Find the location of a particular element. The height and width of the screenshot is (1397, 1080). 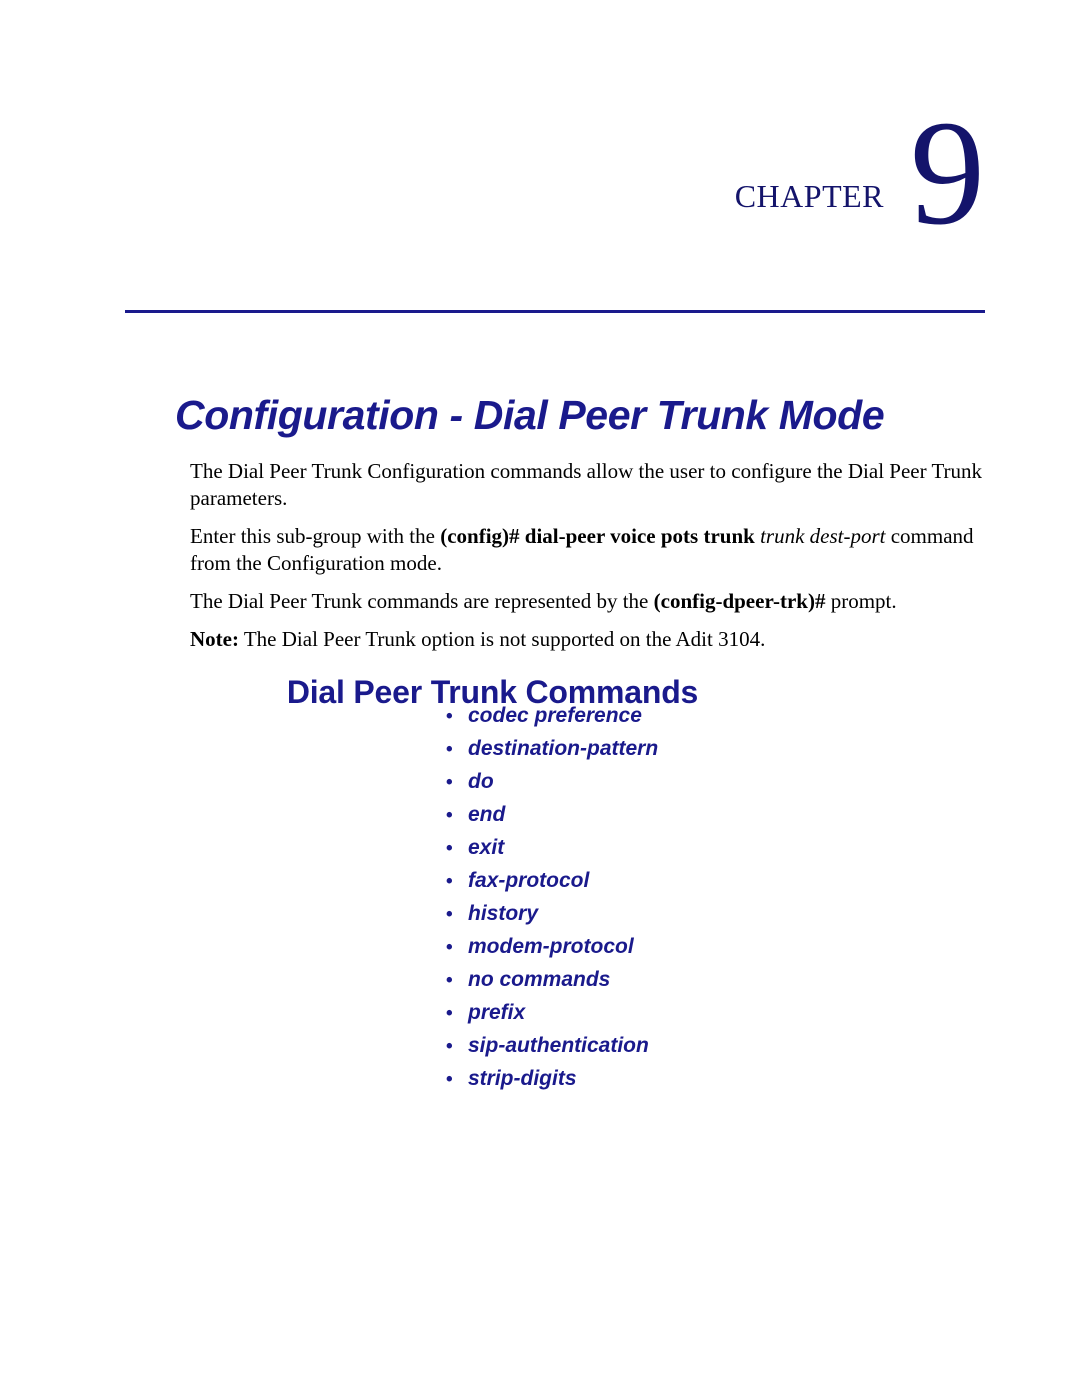

command-label: strip-digits is located at coordinates (522, 1078).